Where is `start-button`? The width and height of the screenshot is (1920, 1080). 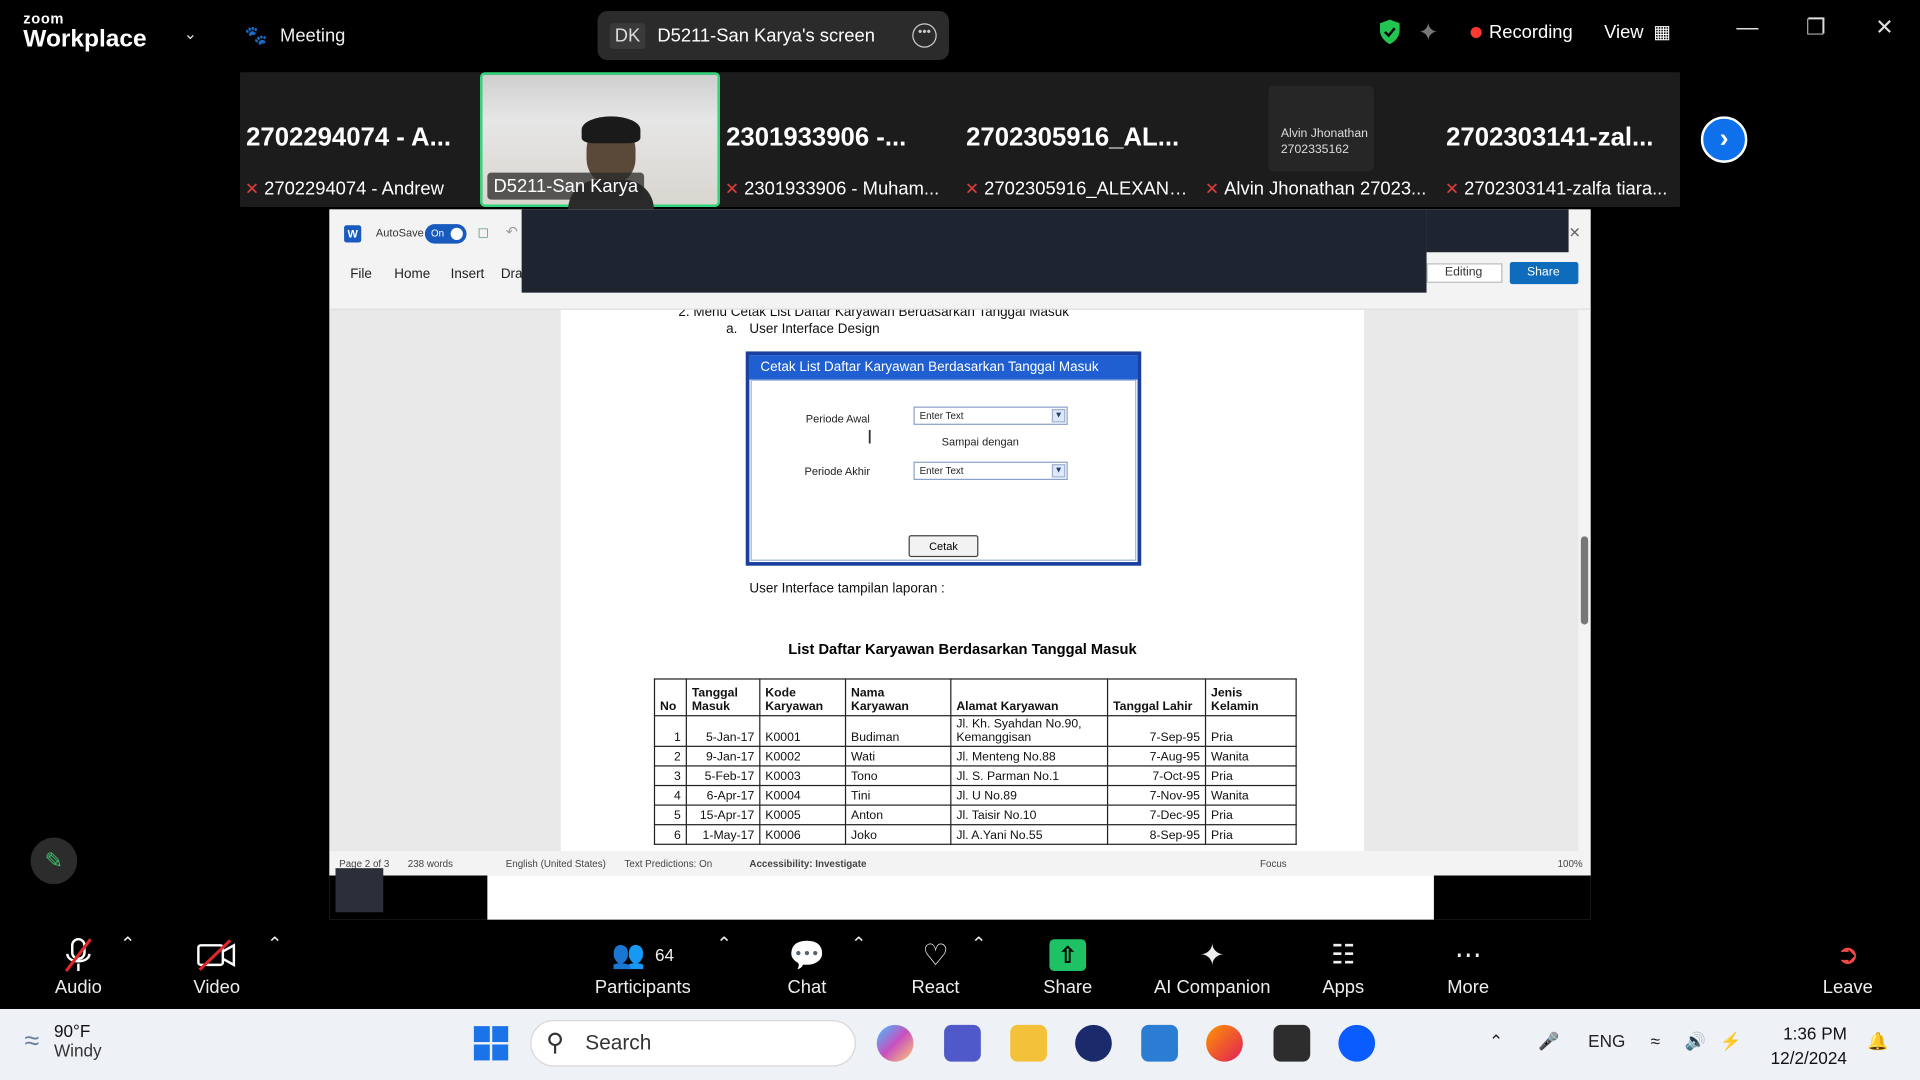
start-button is located at coordinates (491, 1043).